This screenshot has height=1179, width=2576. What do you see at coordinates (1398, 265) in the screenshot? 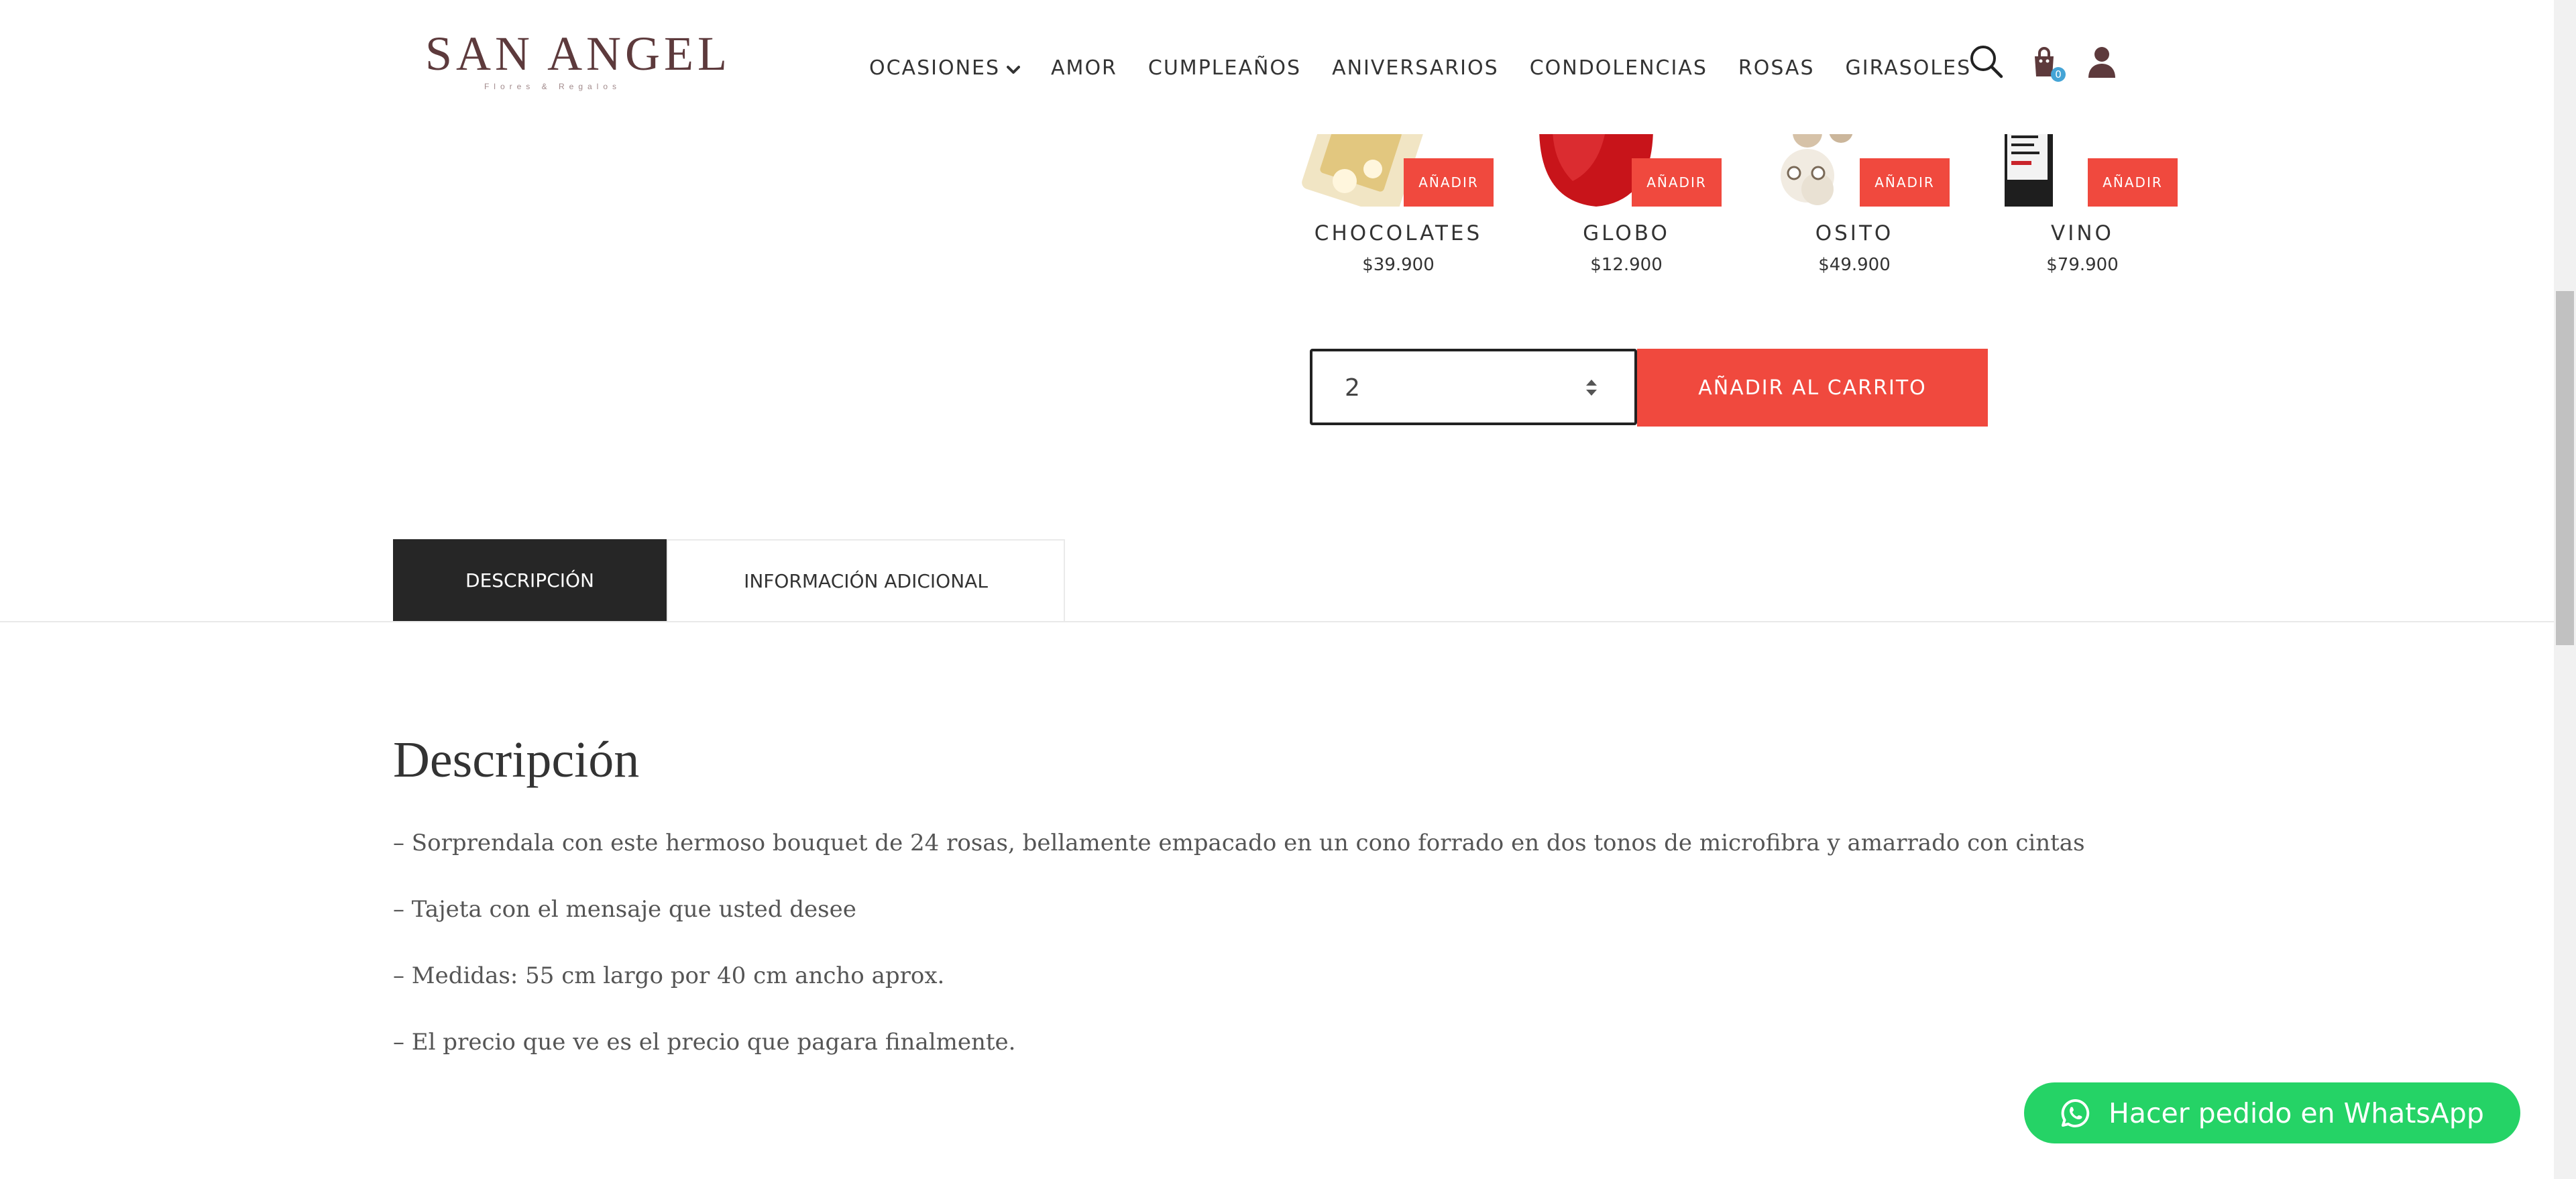
I see `addon-price: $39.900` at bounding box center [1398, 265].